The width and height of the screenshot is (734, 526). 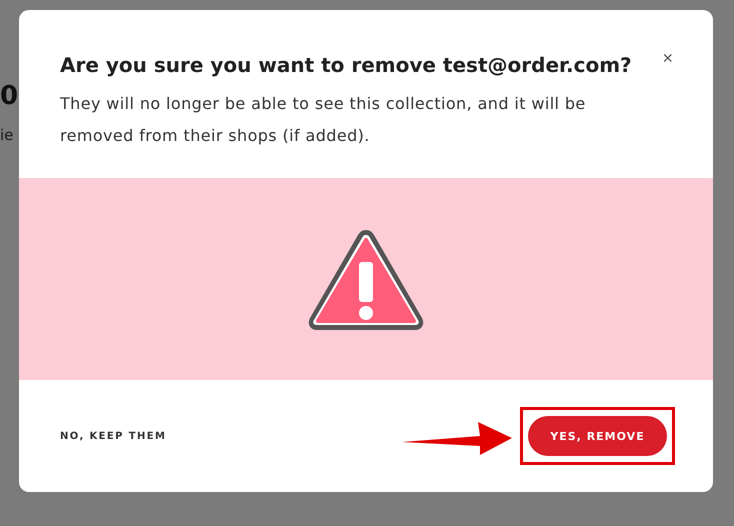 I want to click on close-button: ×, so click(x=667, y=58).